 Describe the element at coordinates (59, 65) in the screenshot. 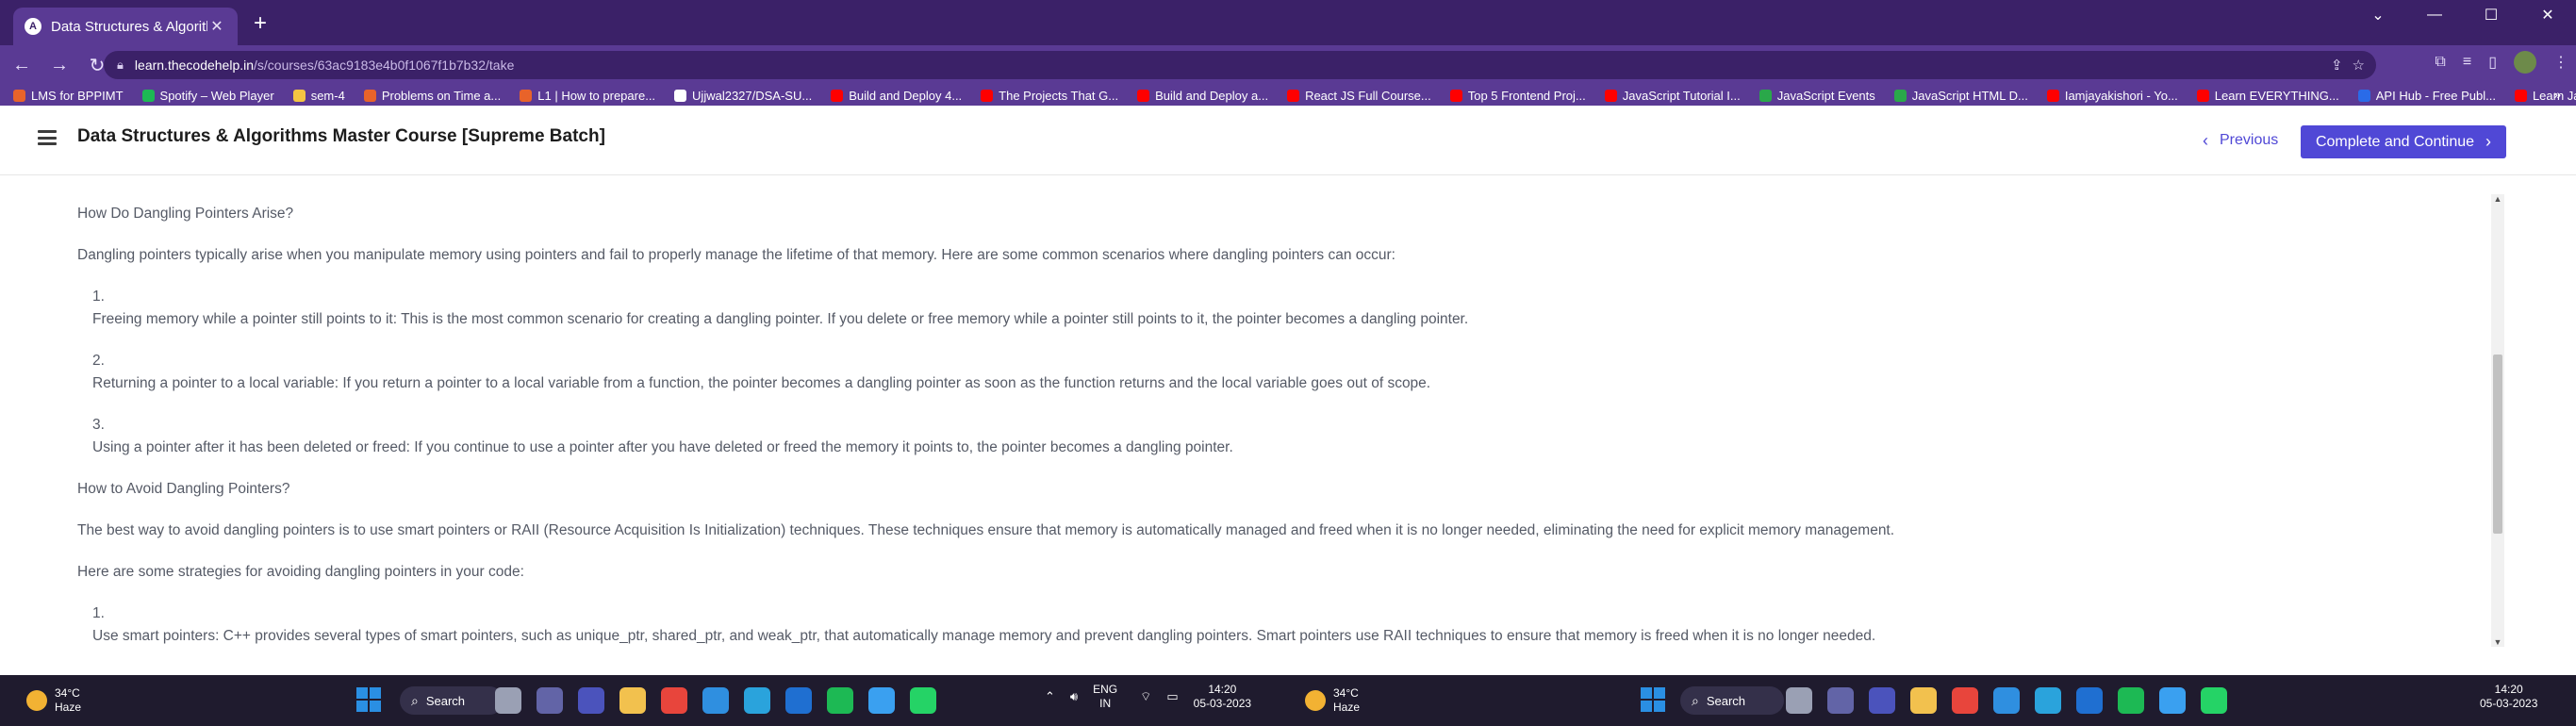

I see `forward-icon: →` at that location.